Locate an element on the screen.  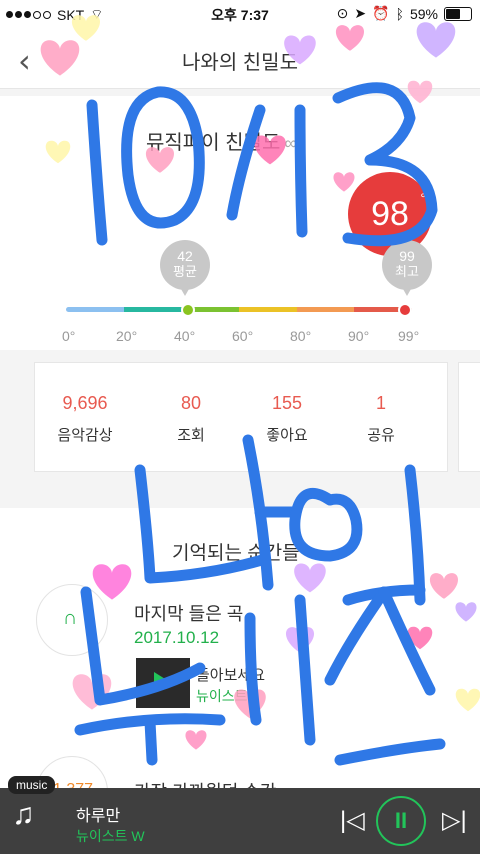
stats-card: 9,696 음악감상 80 조회 155 좋아요 1 공유 is located at coordinates (241, 417).